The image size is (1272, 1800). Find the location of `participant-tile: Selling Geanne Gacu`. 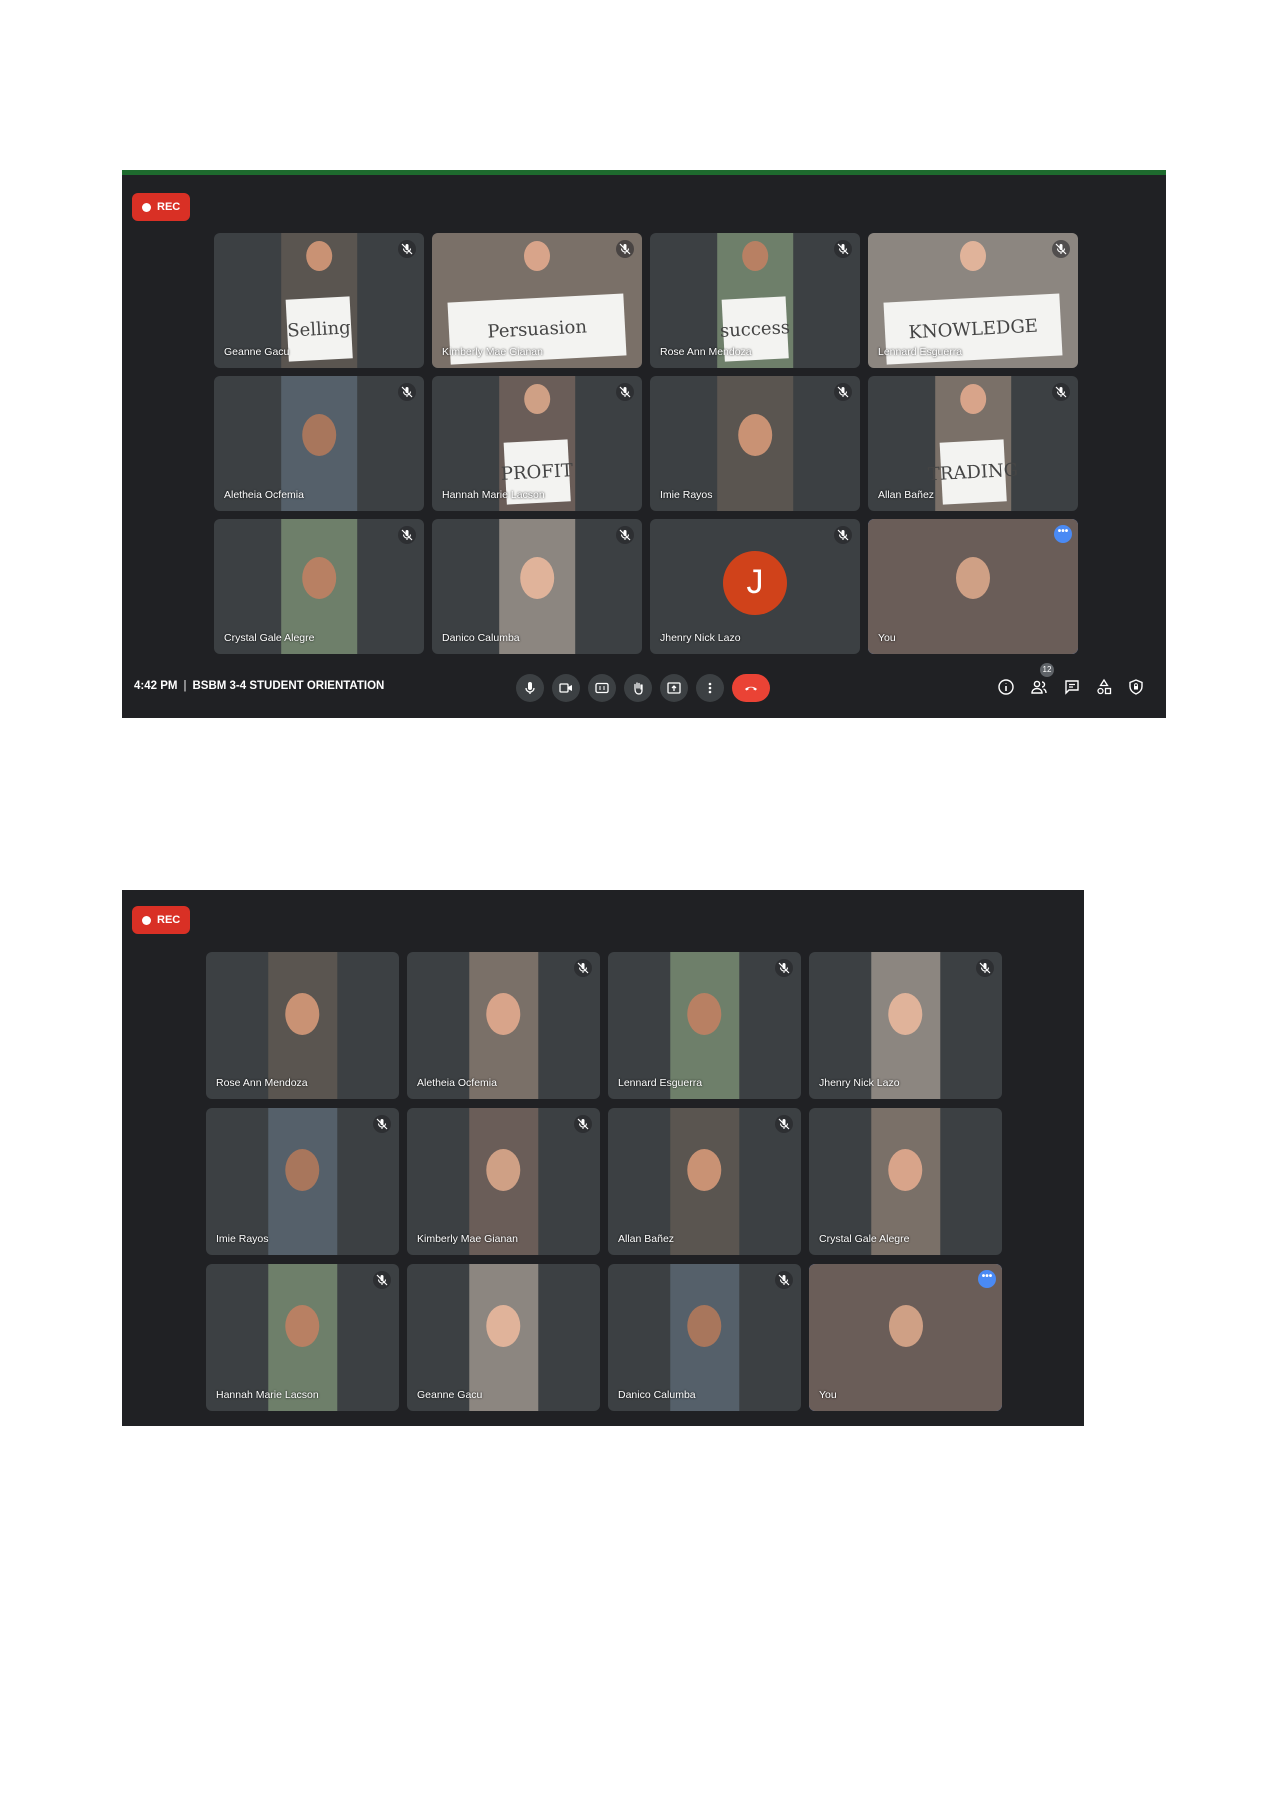

participant-tile: Selling Geanne Gacu is located at coordinates (319, 300).